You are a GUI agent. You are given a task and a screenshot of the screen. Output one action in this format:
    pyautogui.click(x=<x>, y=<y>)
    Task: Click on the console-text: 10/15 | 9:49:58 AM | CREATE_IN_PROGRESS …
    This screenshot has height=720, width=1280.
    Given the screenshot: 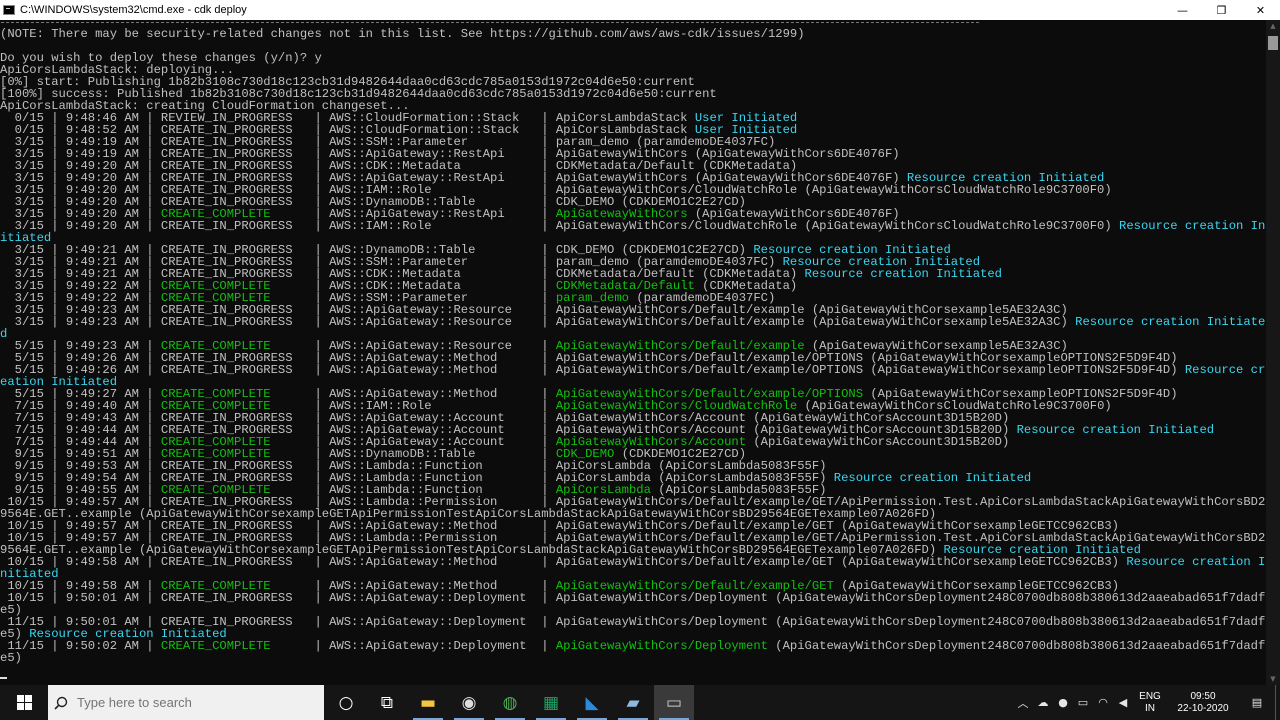 What is the action you would take?
    pyautogui.click(x=563, y=562)
    